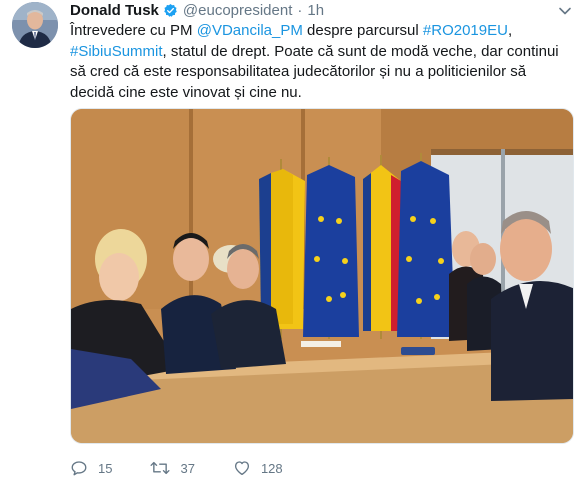  I want to click on tweet-actions: 15 37 128, so click(195, 468).